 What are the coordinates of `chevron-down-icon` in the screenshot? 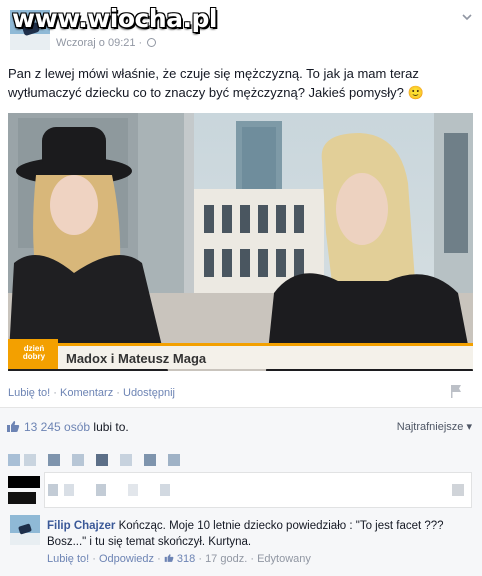 It's located at (467, 17).